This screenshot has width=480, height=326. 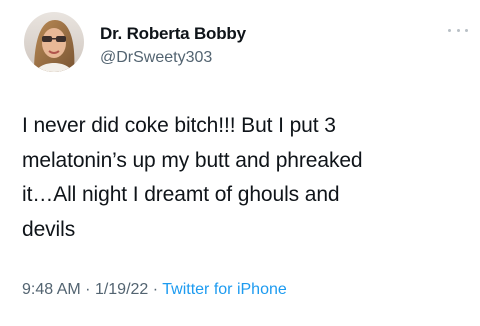 What do you see at coordinates (51, 289) in the screenshot?
I see `tweet-time: 9:48 AM` at bounding box center [51, 289].